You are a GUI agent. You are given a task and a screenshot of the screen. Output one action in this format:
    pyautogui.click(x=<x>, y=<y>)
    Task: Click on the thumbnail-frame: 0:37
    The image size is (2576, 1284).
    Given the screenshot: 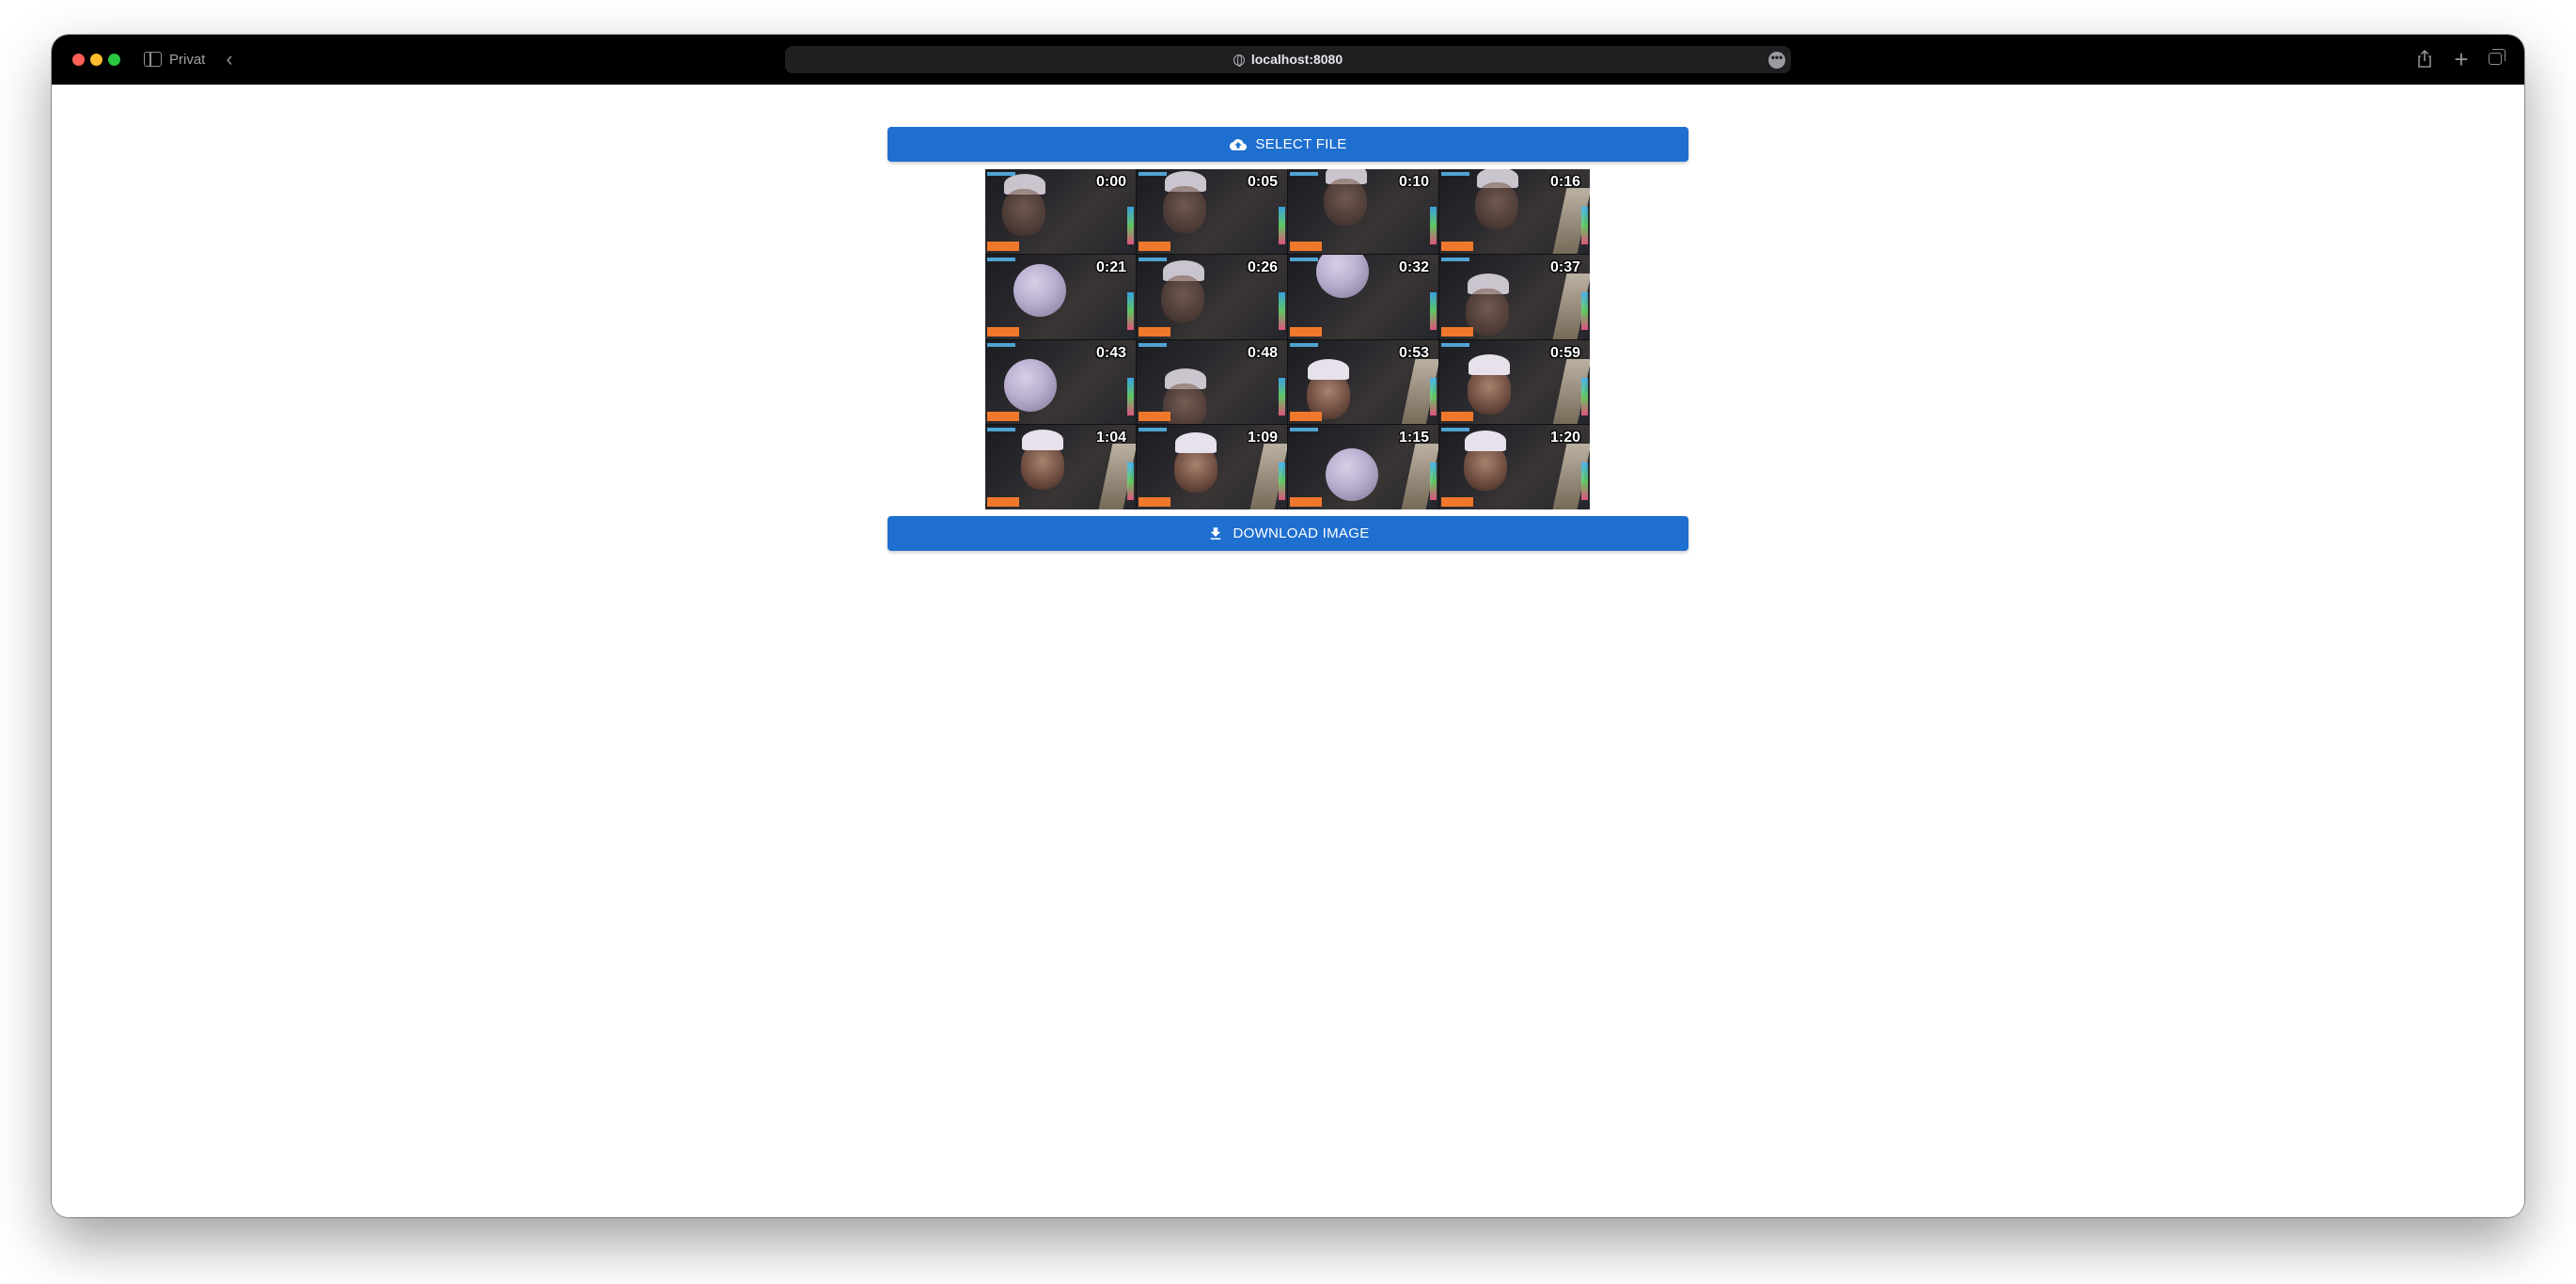 What is the action you would take?
    pyautogui.click(x=1515, y=296)
    